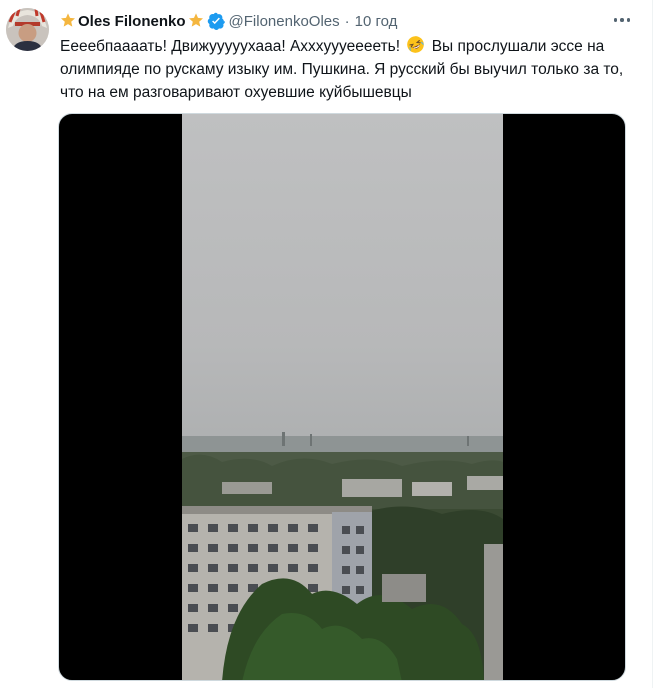  What do you see at coordinates (284, 21) in the screenshot?
I see `author-handle: @FilonenkoOles` at bounding box center [284, 21].